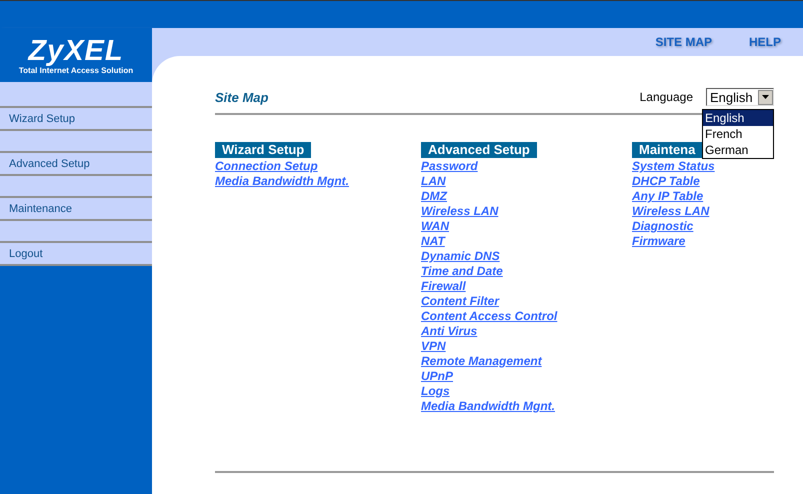 The image size is (803, 494). I want to click on sitemap-link: Diagnostic, so click(663, 226).